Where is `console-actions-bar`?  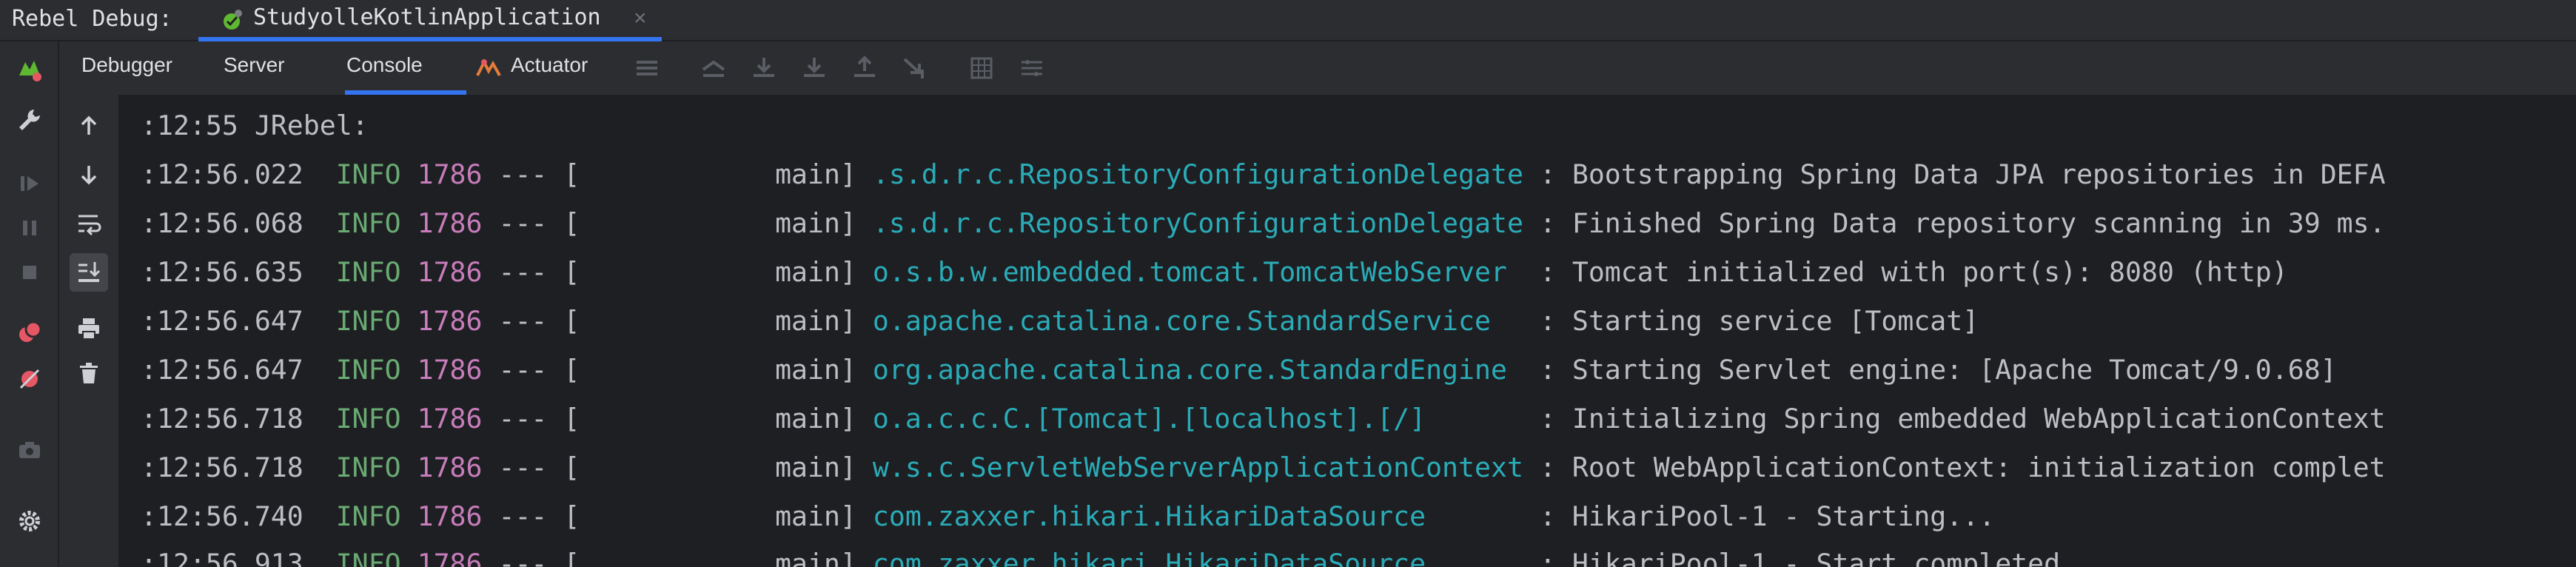
console-actions-bar is located at coordinates (89, 331).